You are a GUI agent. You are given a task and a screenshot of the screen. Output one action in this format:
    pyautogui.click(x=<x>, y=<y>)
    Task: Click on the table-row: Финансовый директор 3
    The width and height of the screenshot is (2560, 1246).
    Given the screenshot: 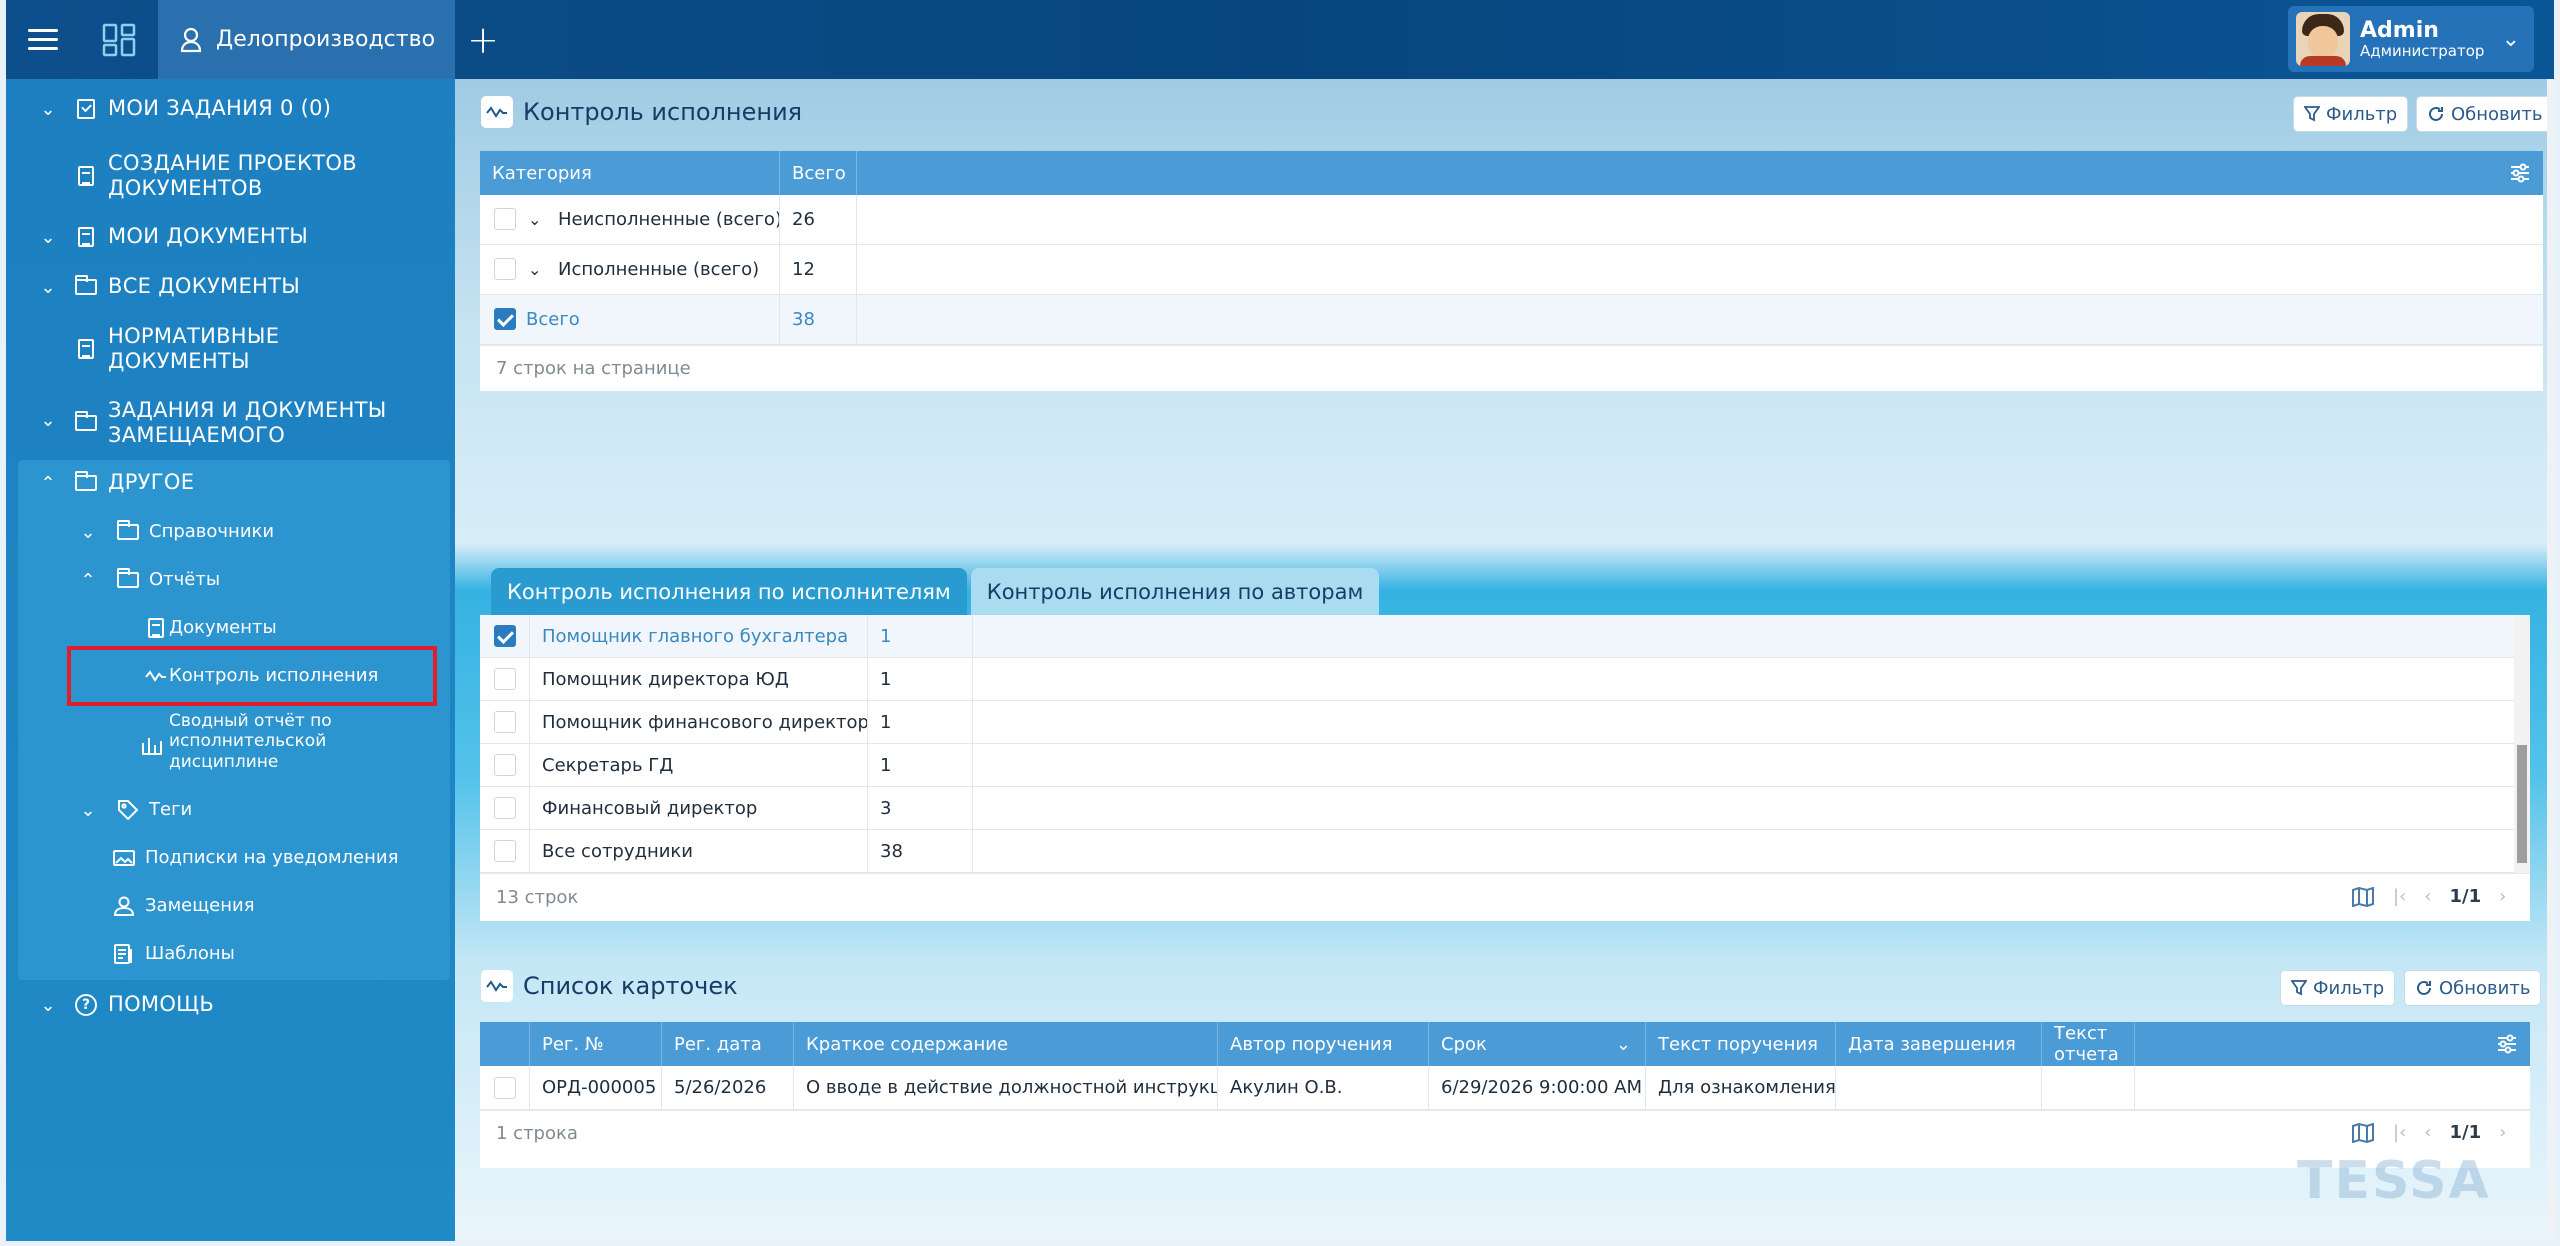 What is the action you would take?
    pyautogui.click(x=1505, y=808)
    